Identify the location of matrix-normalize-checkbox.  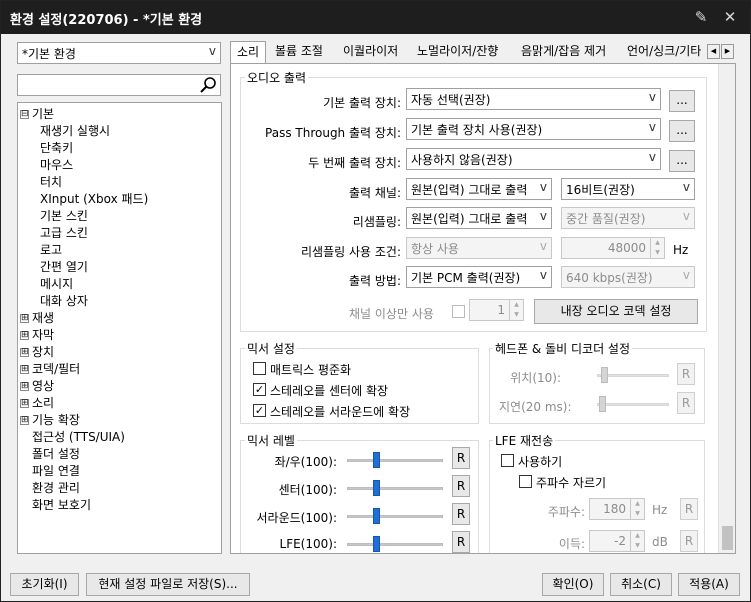
(259, 368).